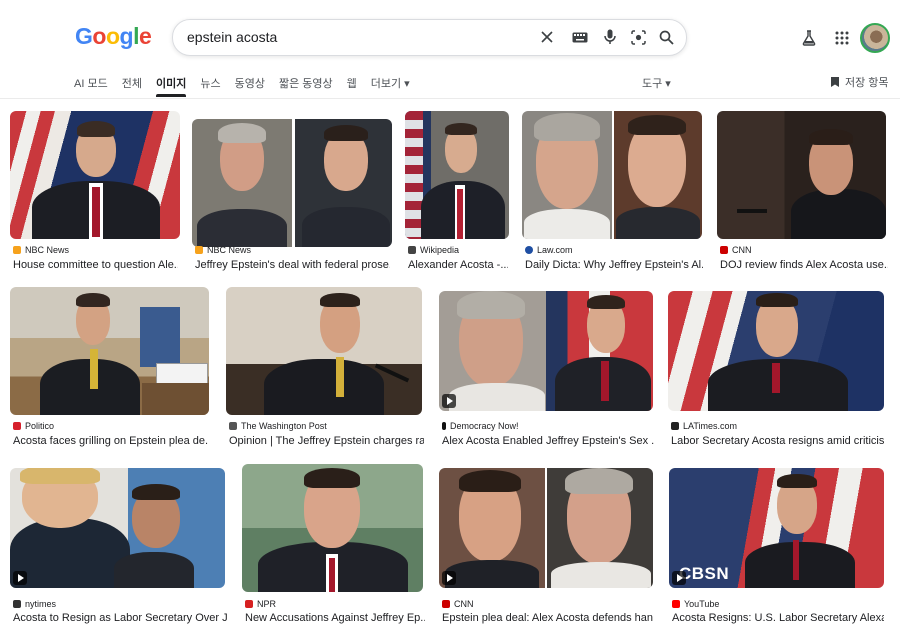 Image resolution: width=900 pixels, height=635 pixels. I want to click on youtube-icon, so click(676, 604).